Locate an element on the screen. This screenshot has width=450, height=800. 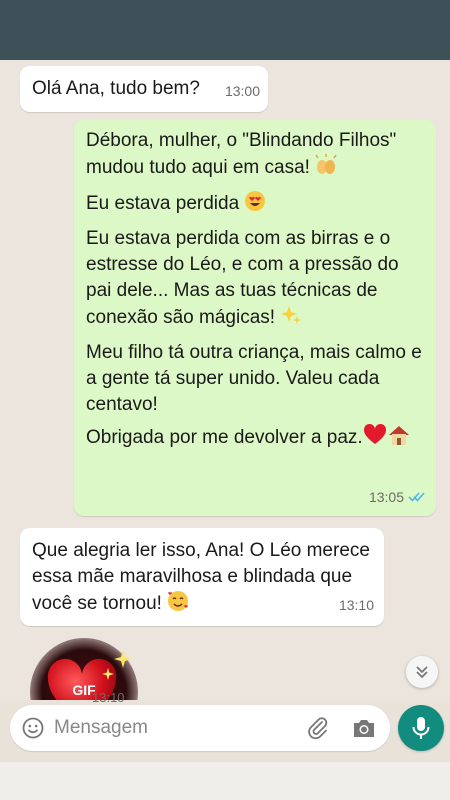
raised-hands-icon is located at coordinates (326, 169).